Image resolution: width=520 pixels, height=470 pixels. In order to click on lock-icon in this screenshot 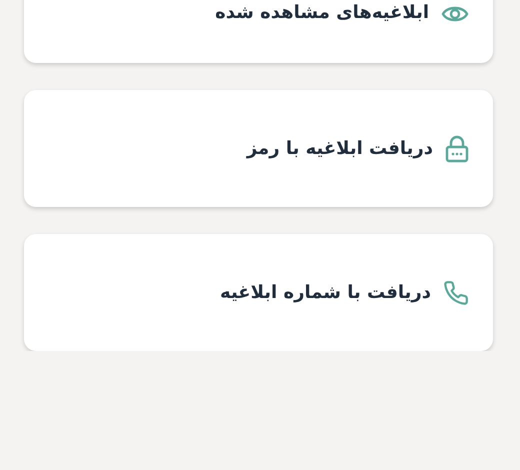, I will do `click(457, 148)`.